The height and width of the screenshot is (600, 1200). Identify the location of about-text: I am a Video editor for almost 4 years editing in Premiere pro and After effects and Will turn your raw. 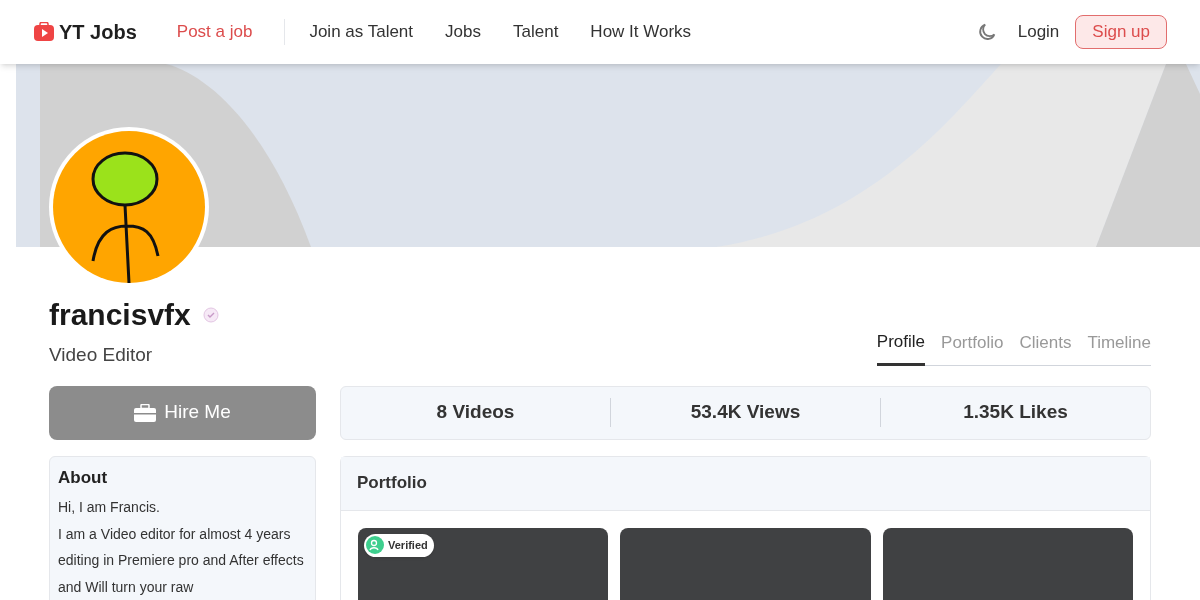
(181, 560).